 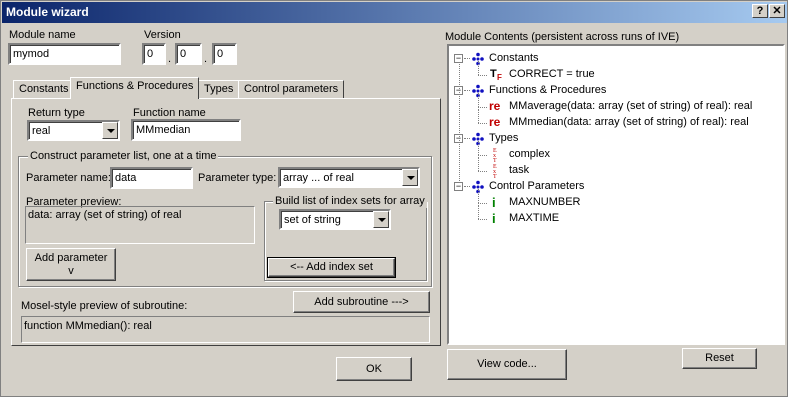 What do you see at coordinates (312, 220) in the screenshot?
I see `index-set-value: set of string` at bounding box center [312, 220].